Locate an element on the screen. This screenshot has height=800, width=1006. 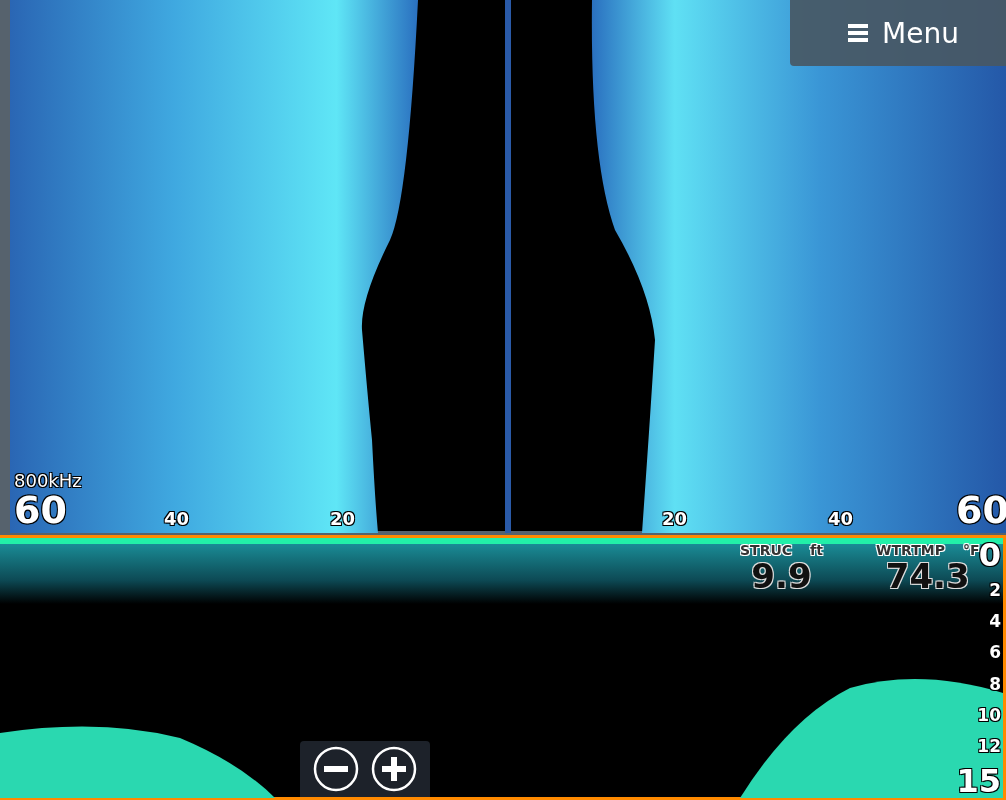
readout-label: WTRTMP is located at coordinates (910, 550).